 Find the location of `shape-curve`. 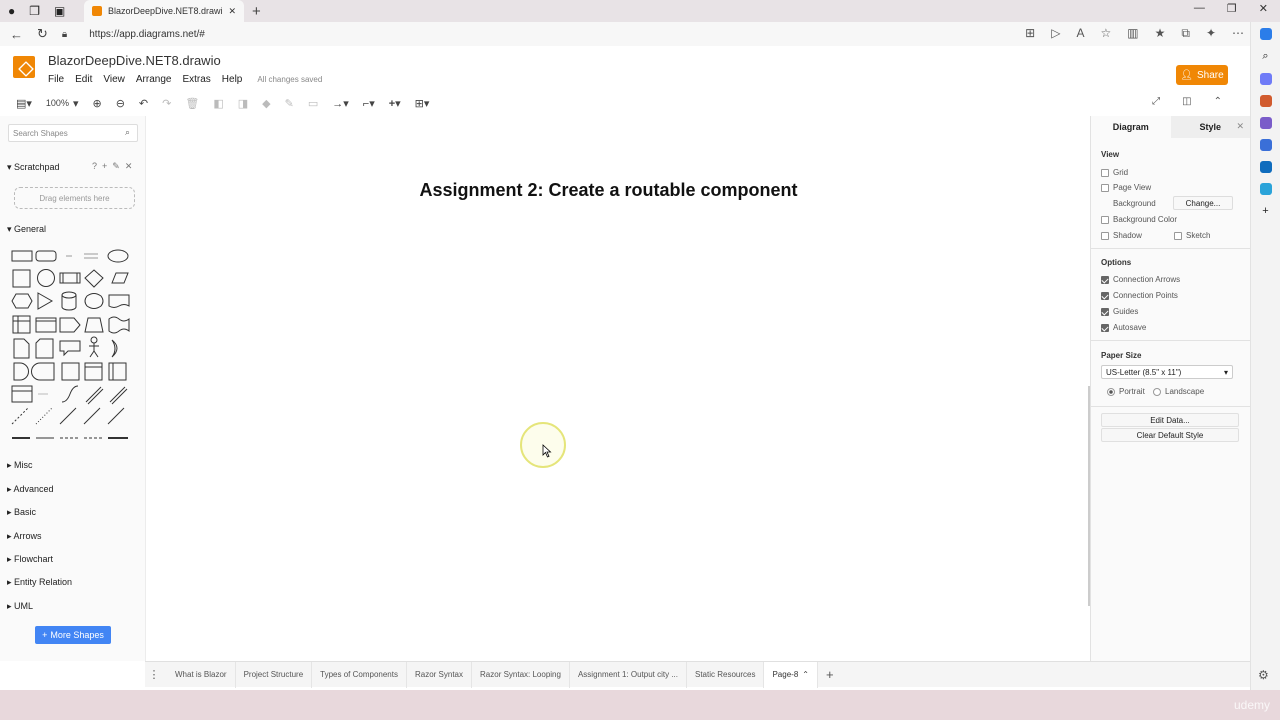

shape-curve is located at coordinates (70, 394).